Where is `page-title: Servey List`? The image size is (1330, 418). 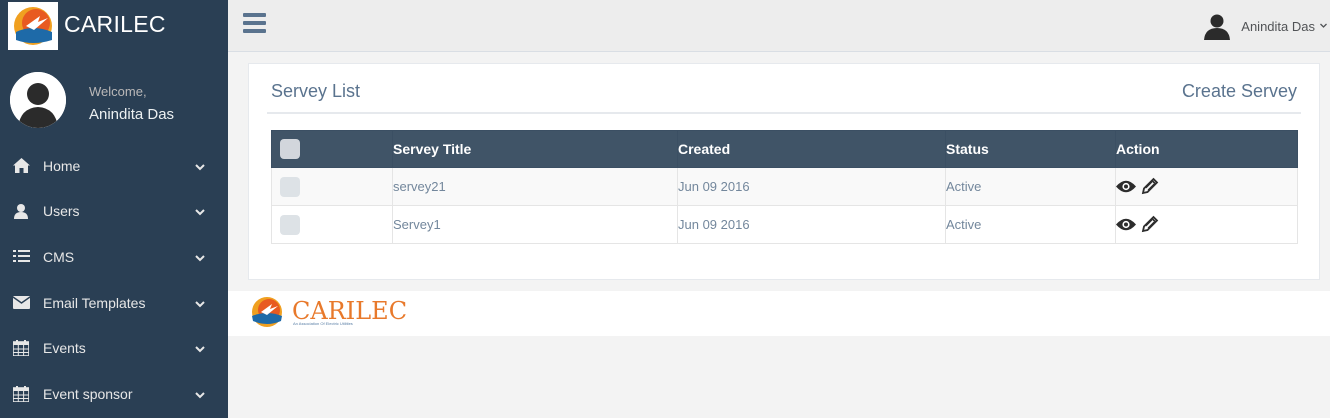 page-title: Servey List is located at coordinates (316, 91).